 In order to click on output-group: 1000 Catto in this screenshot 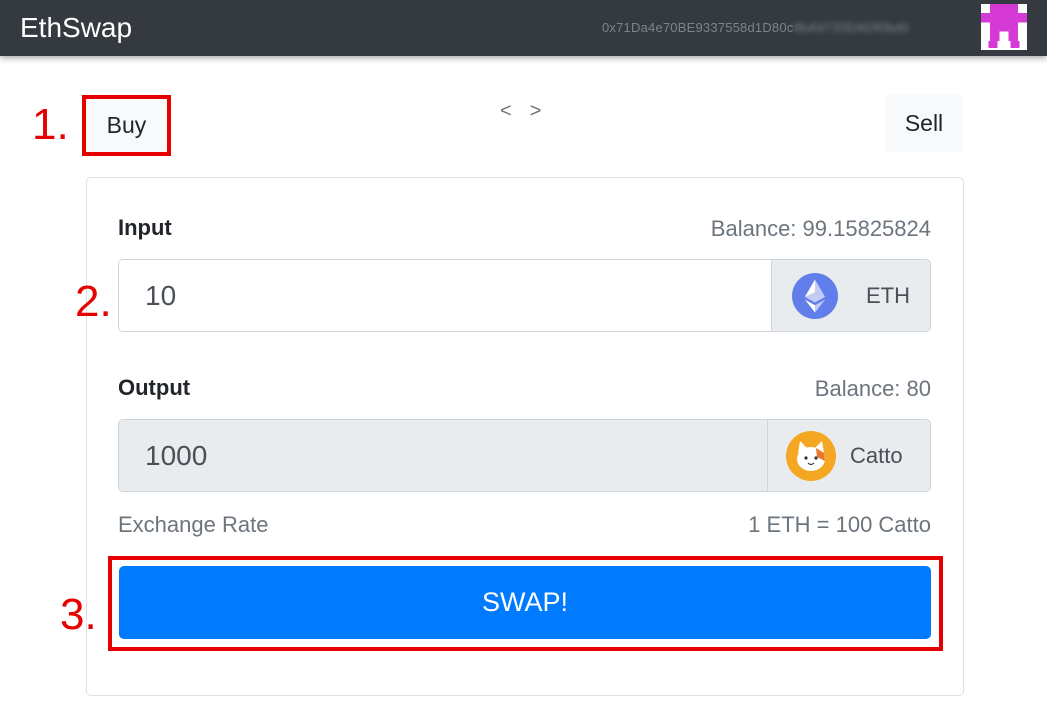, I will do `click(524, 455)`.